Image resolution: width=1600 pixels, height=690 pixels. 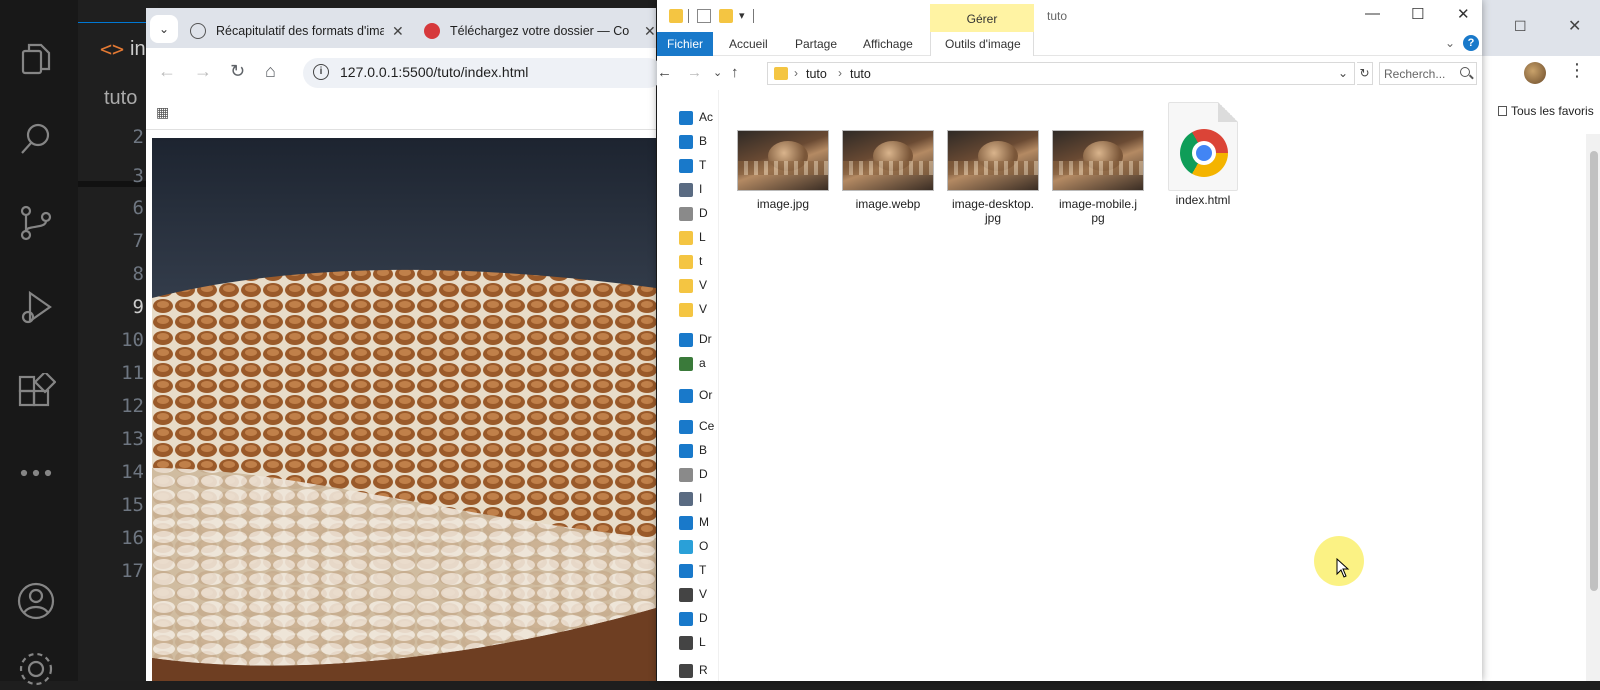 I want to click on up-arrow-icon: ↑, so click(x=735, y=72).